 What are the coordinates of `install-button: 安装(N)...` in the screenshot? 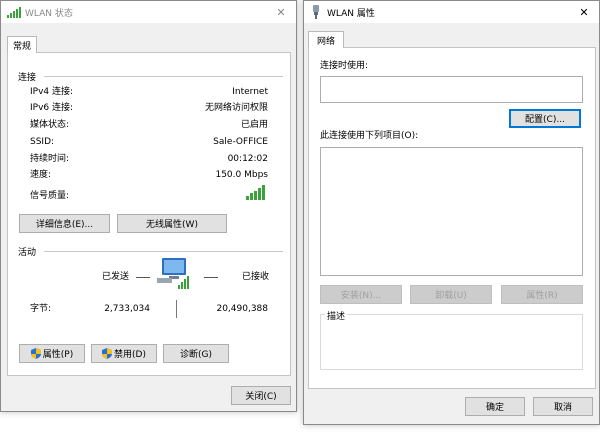 It's located at (361, 294).